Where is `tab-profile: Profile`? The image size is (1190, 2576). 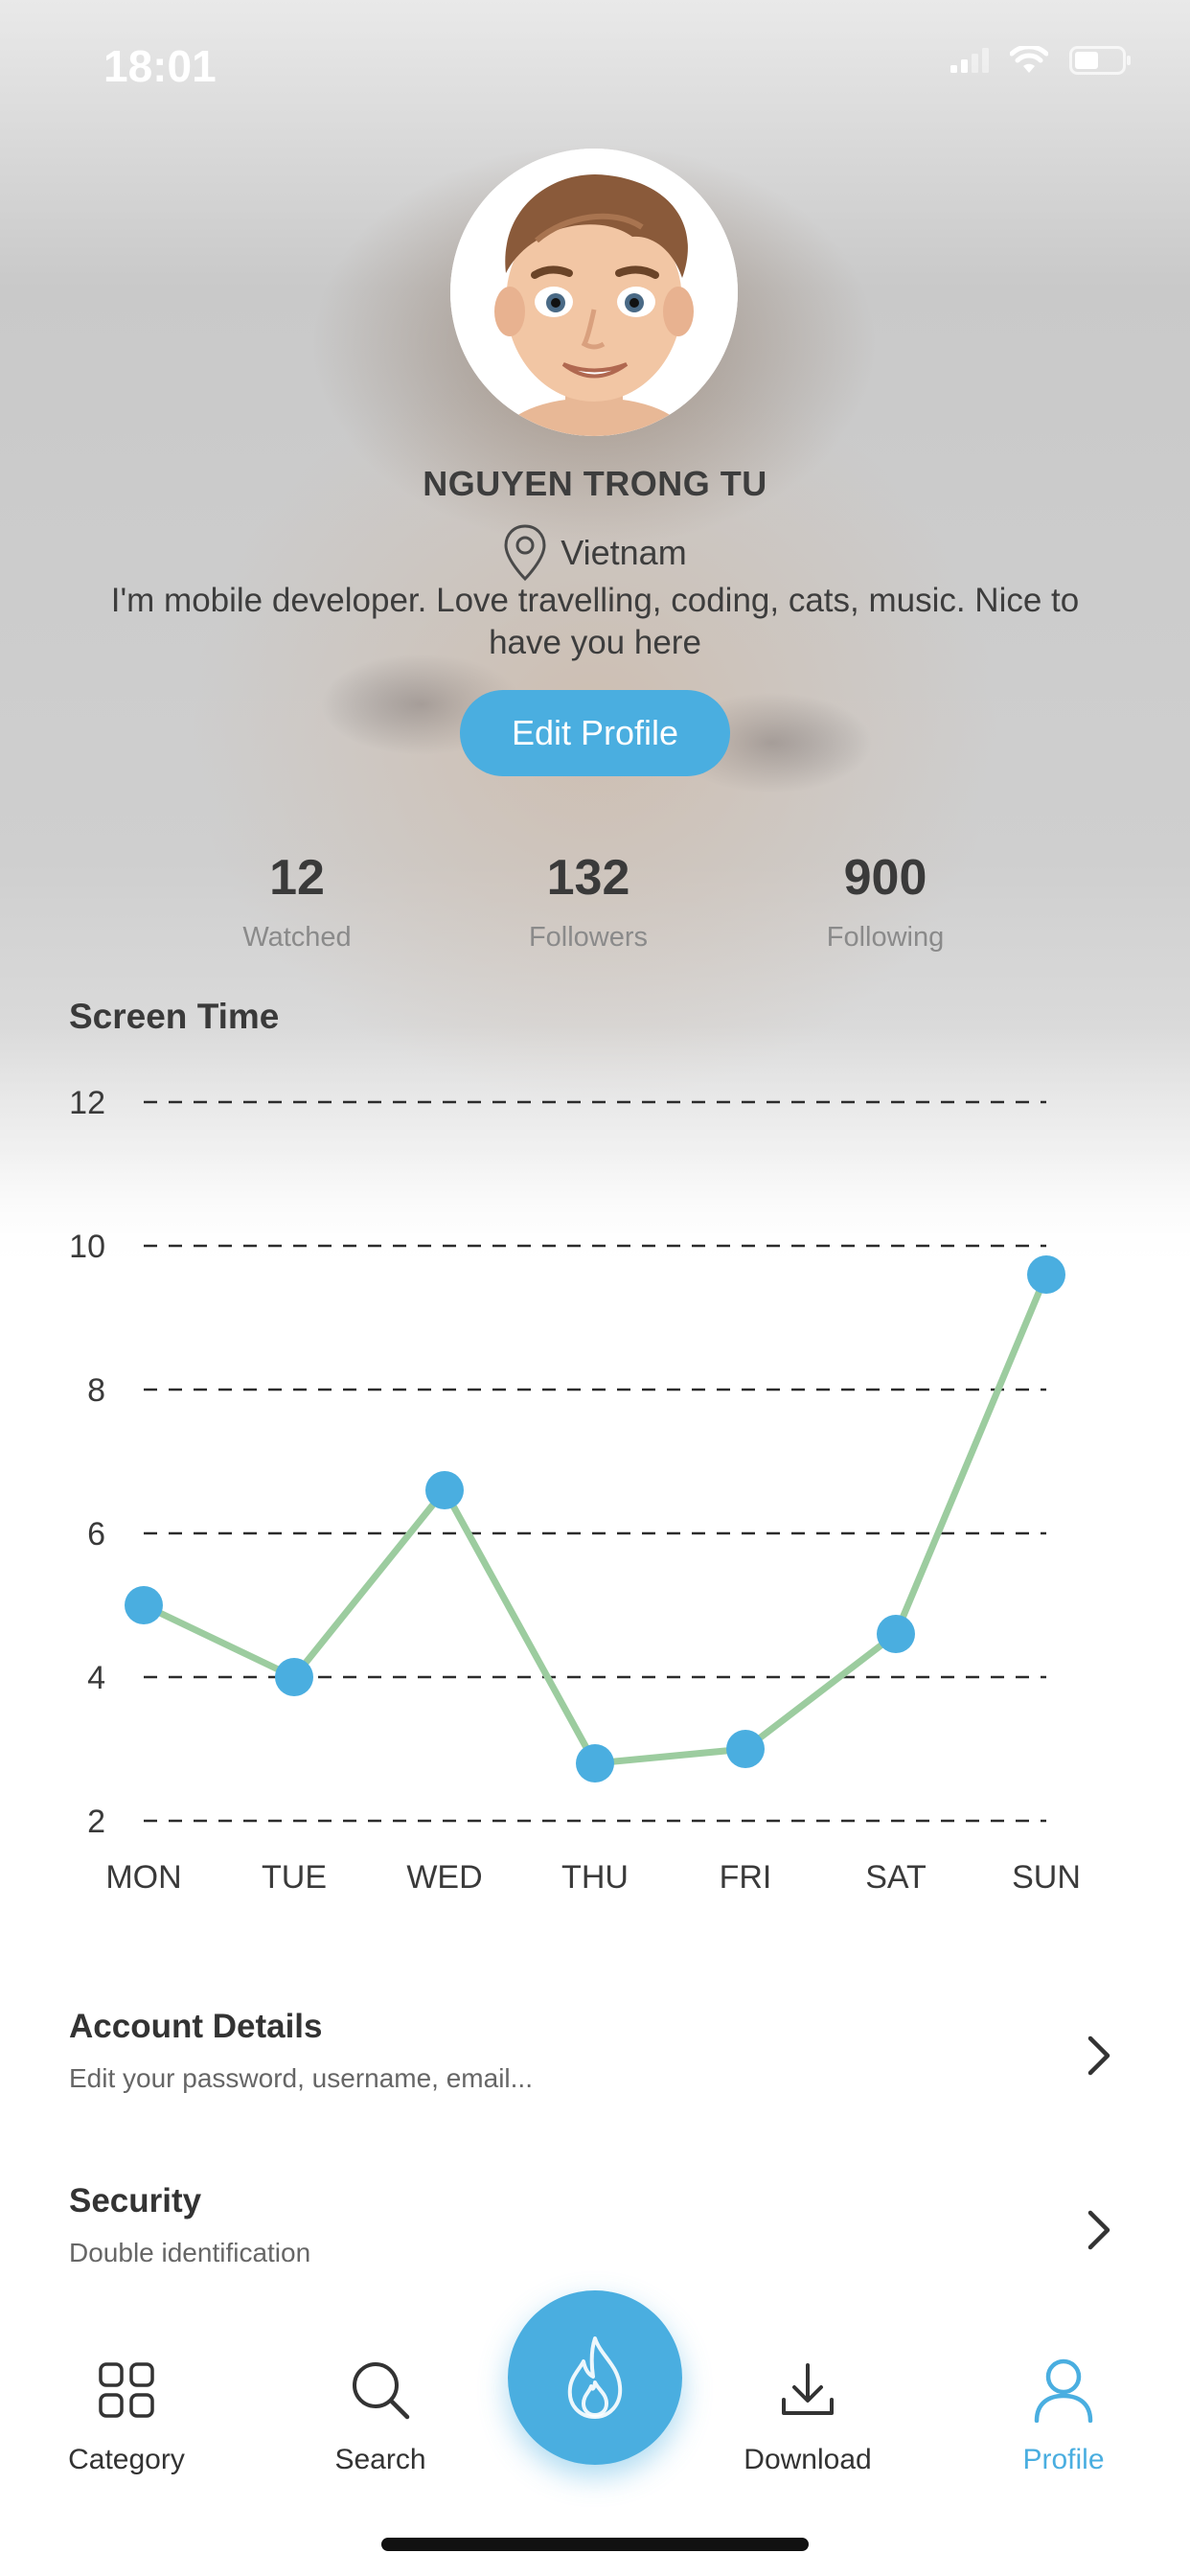 tab-profile: Profile is located at coordinates (1064, 2417).